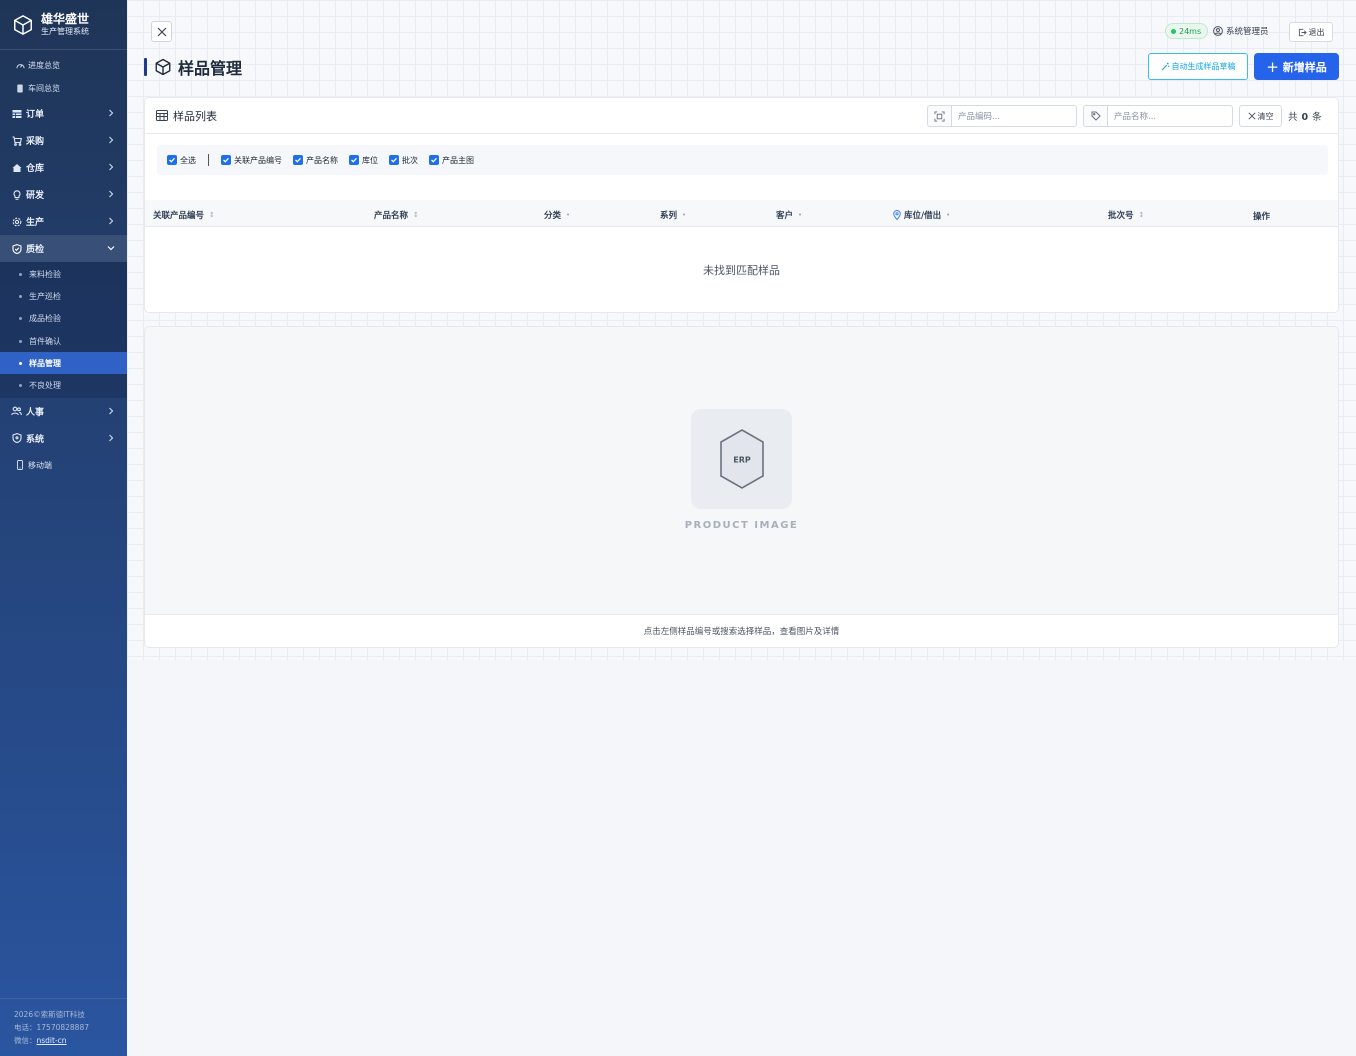  I want to click on column-label: 关联产品编号, so click(179, 216).